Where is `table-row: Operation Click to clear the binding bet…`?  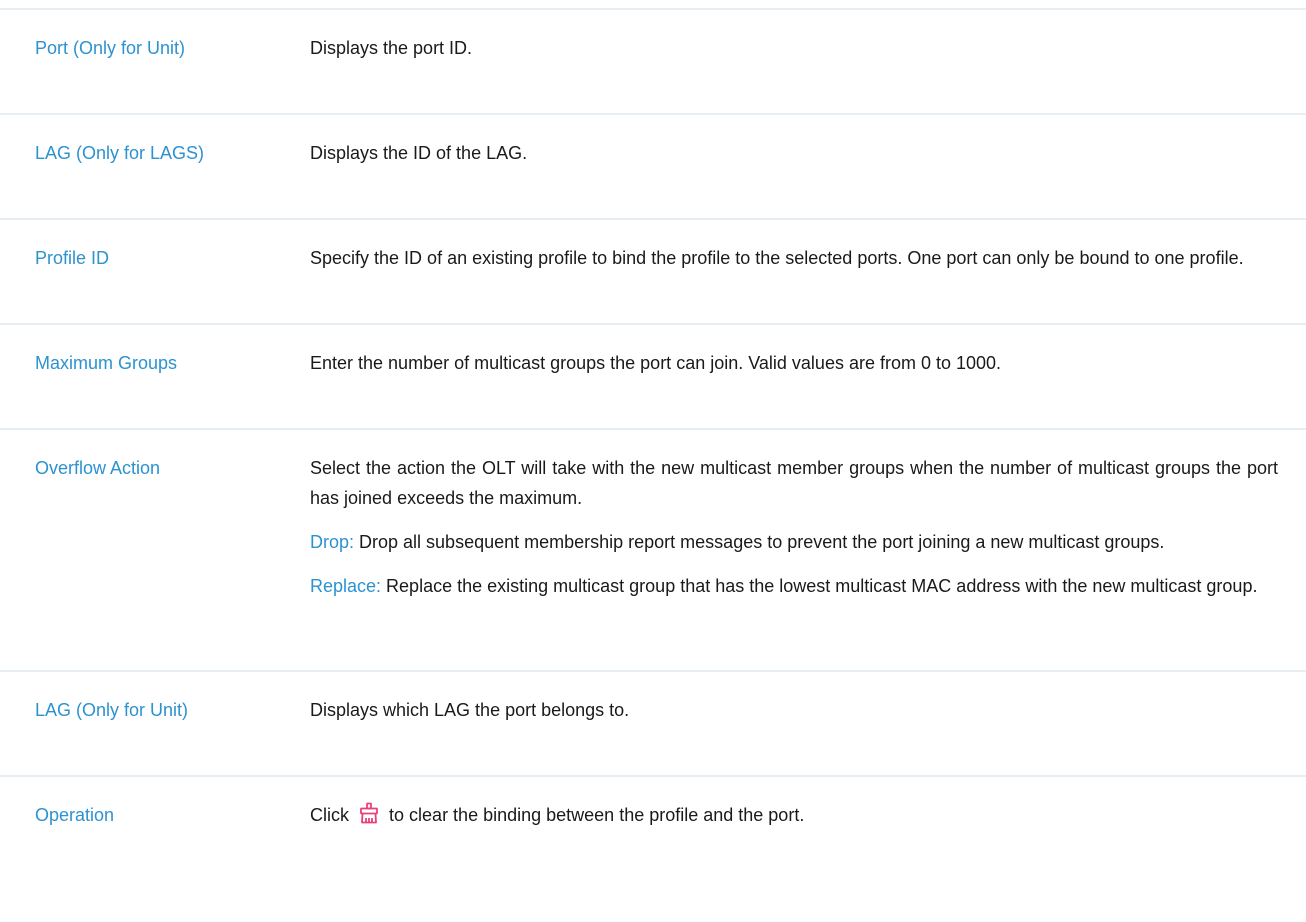 table-row: Operation Click to clear the binding bet… is located at coordinates (653, 827).